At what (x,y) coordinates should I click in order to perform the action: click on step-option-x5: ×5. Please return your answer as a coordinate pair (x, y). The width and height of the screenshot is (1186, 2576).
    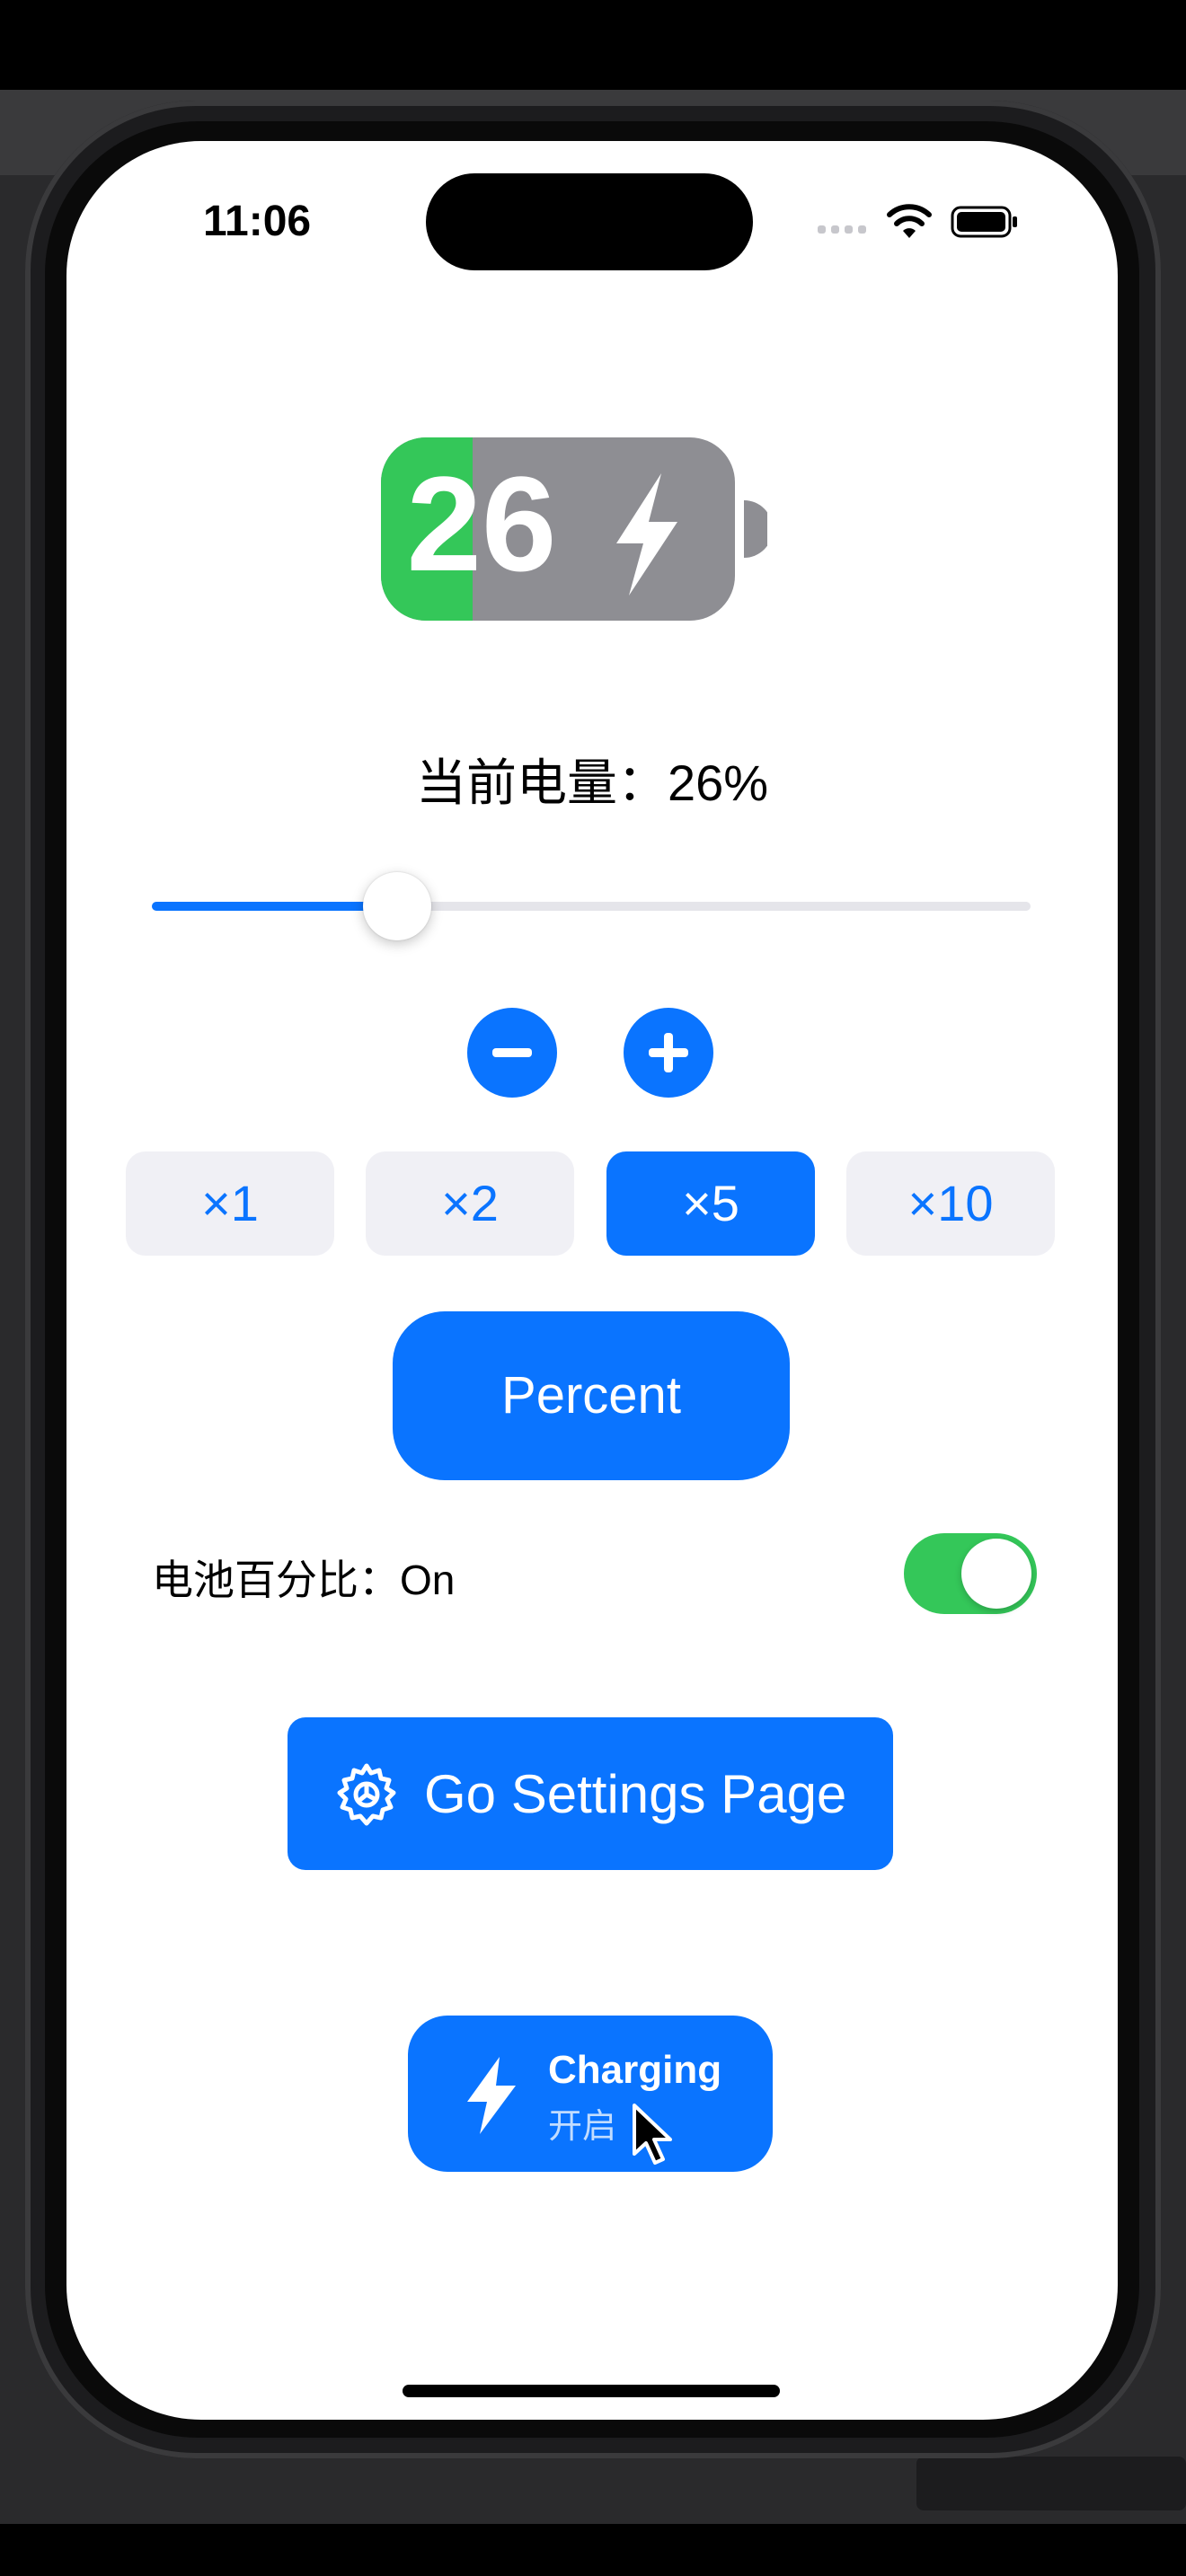
    Looking at the image, I should click on (710, 1203).